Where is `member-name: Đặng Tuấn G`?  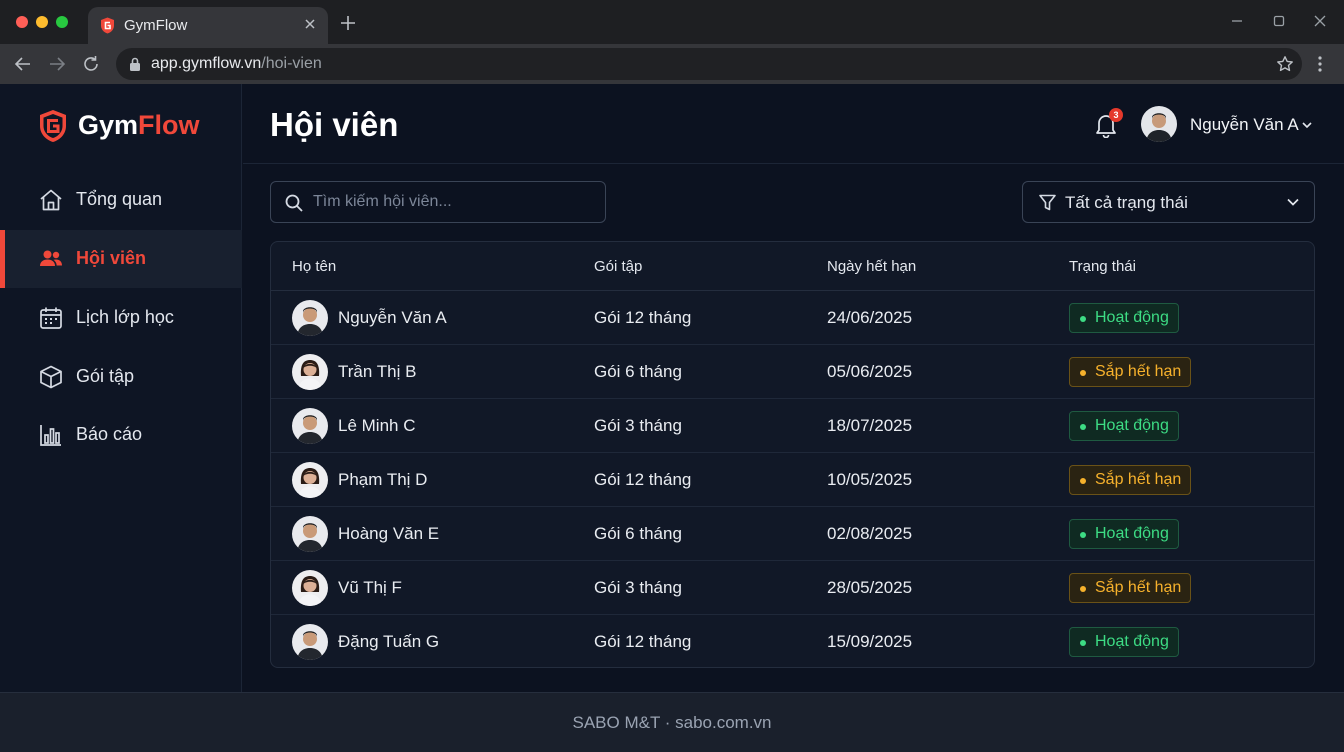 member-name: Đặng Tuấn G is located at coordinates (388, 642).